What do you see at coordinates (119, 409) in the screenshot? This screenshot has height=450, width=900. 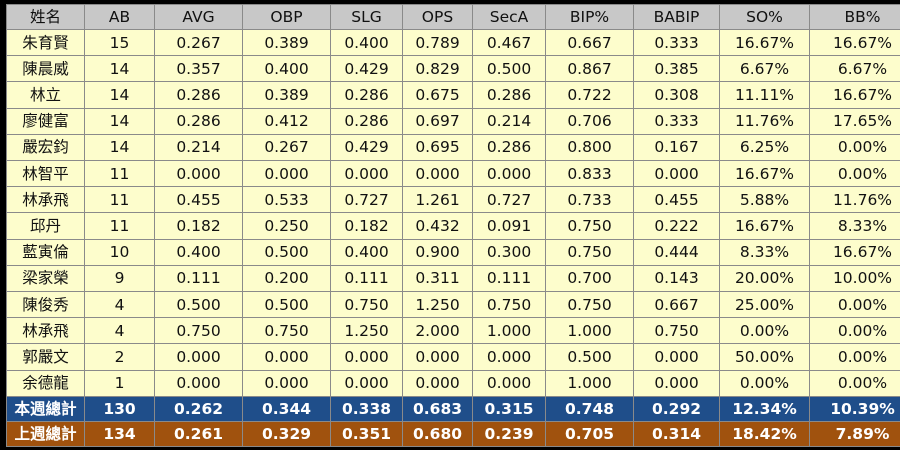 I see `ab-total-cell: 130` at bounding box center [119, 409].